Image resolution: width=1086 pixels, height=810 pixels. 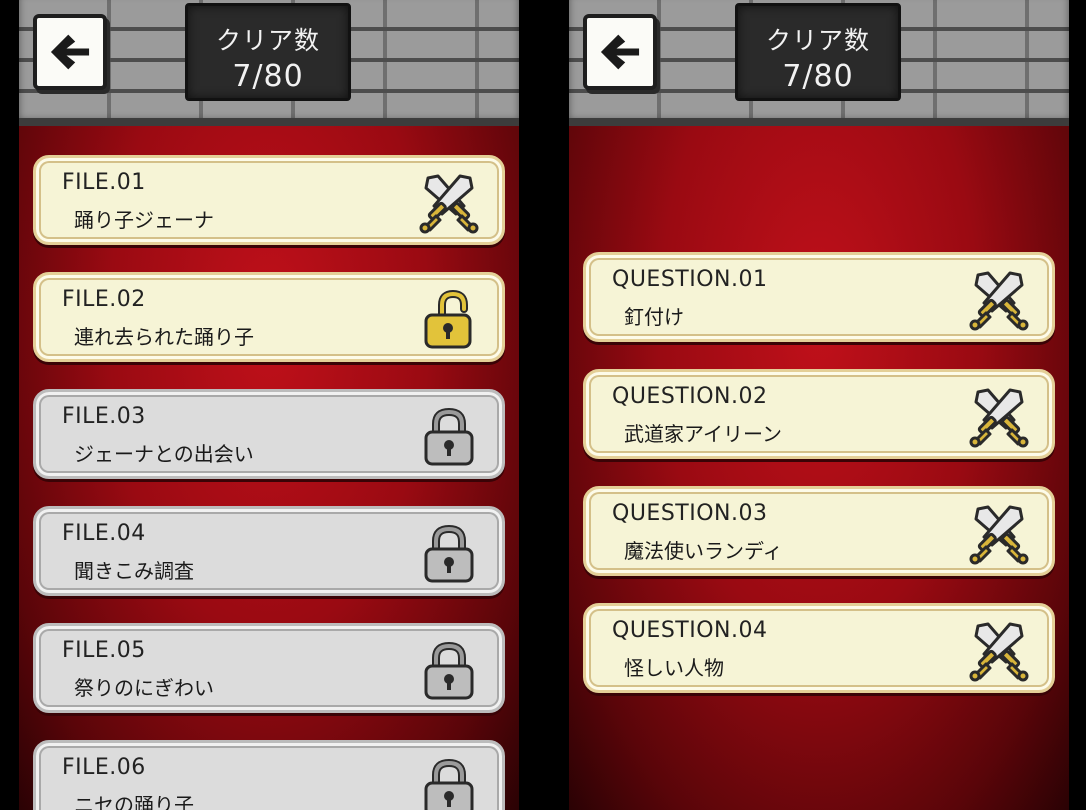 I want to click on item-title: 聞きこみ調査, so click(x=134, y=571).